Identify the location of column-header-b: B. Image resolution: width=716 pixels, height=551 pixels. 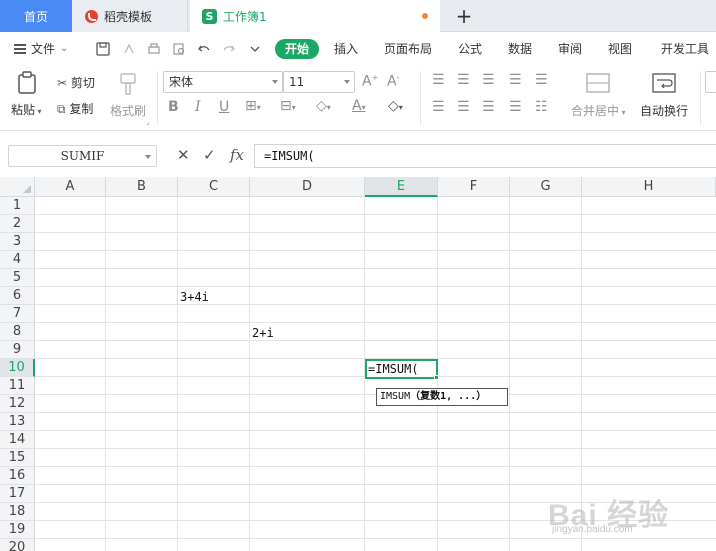
(142, 187).